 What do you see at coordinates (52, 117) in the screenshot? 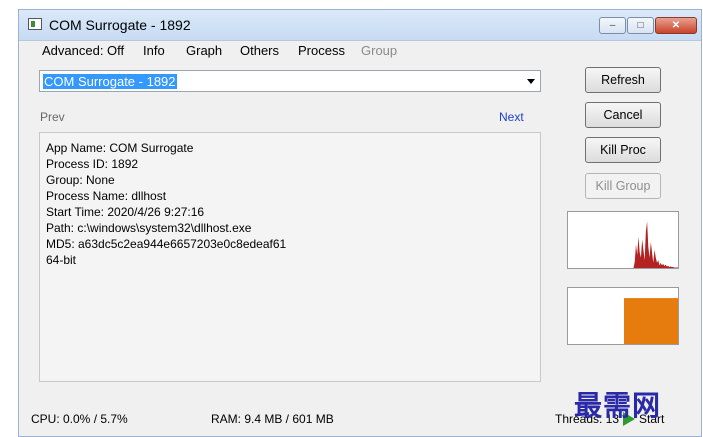
I see `prev-link: Prev` at bounding box center [52, 117].